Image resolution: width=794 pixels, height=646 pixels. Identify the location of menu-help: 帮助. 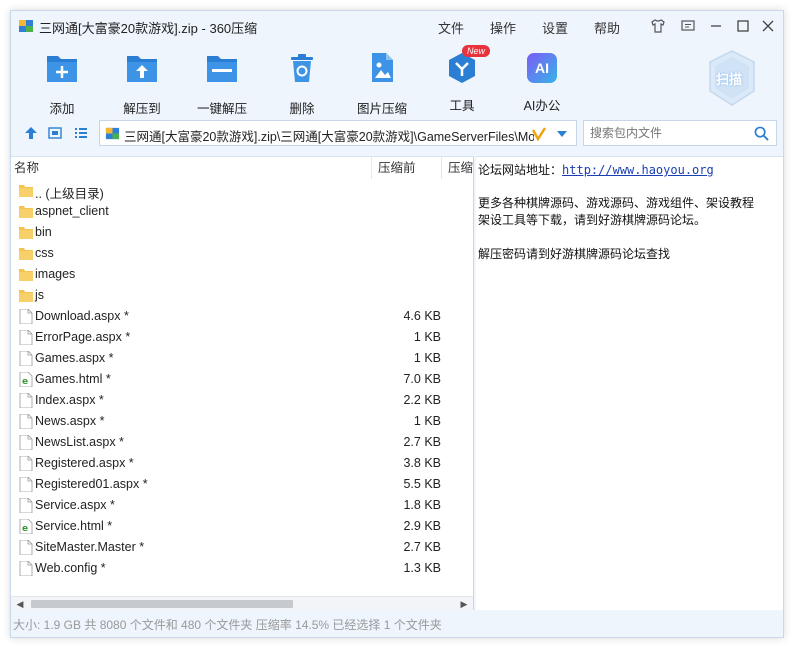
(607, 27).